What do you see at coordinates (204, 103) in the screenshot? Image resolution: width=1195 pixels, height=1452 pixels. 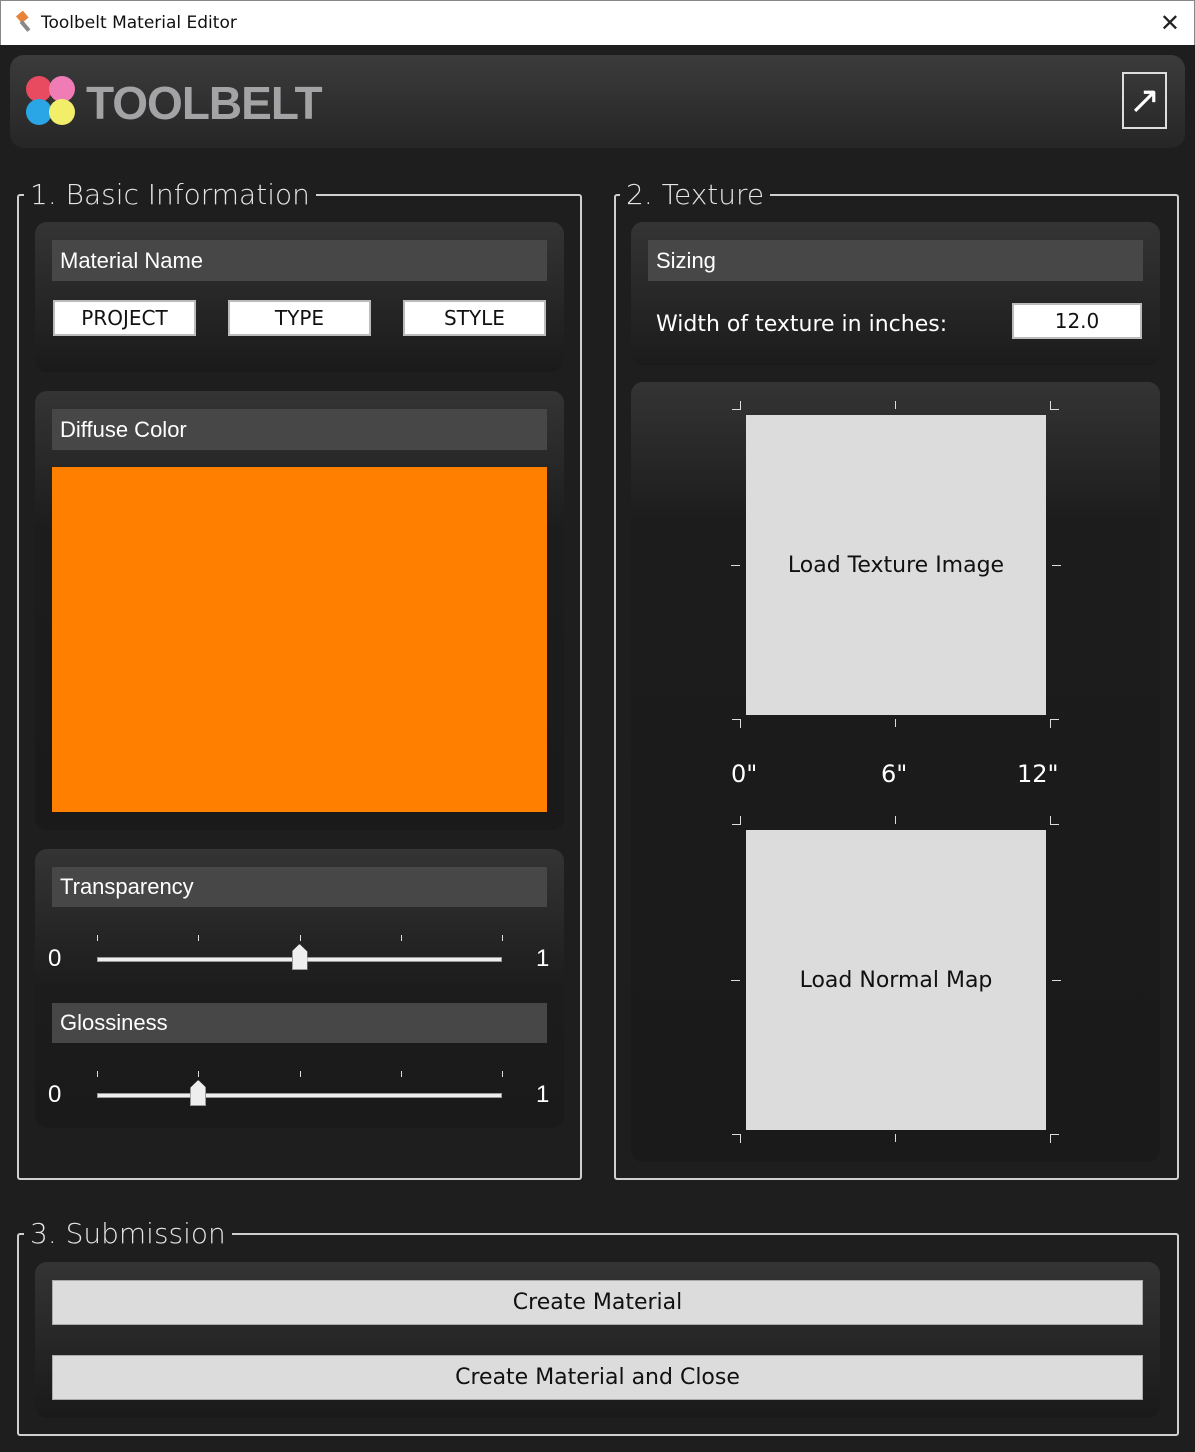 I see `logo-text: TOOLBELT` at bounding box center [204, 103].